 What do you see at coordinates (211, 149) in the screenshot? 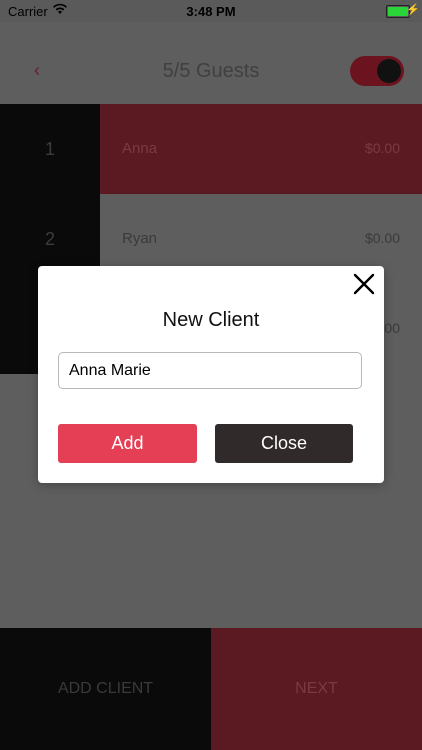
I see `list-item: 1 Anna $0.00` at bounding box center [211, 149].